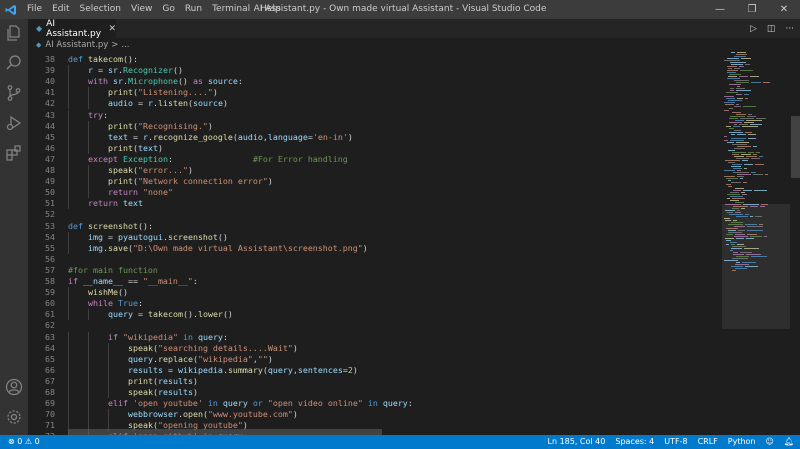  Describe the element at coordinates (375, 393) in the screenshot. I see `code-line: 68 speak(results)` at that location.